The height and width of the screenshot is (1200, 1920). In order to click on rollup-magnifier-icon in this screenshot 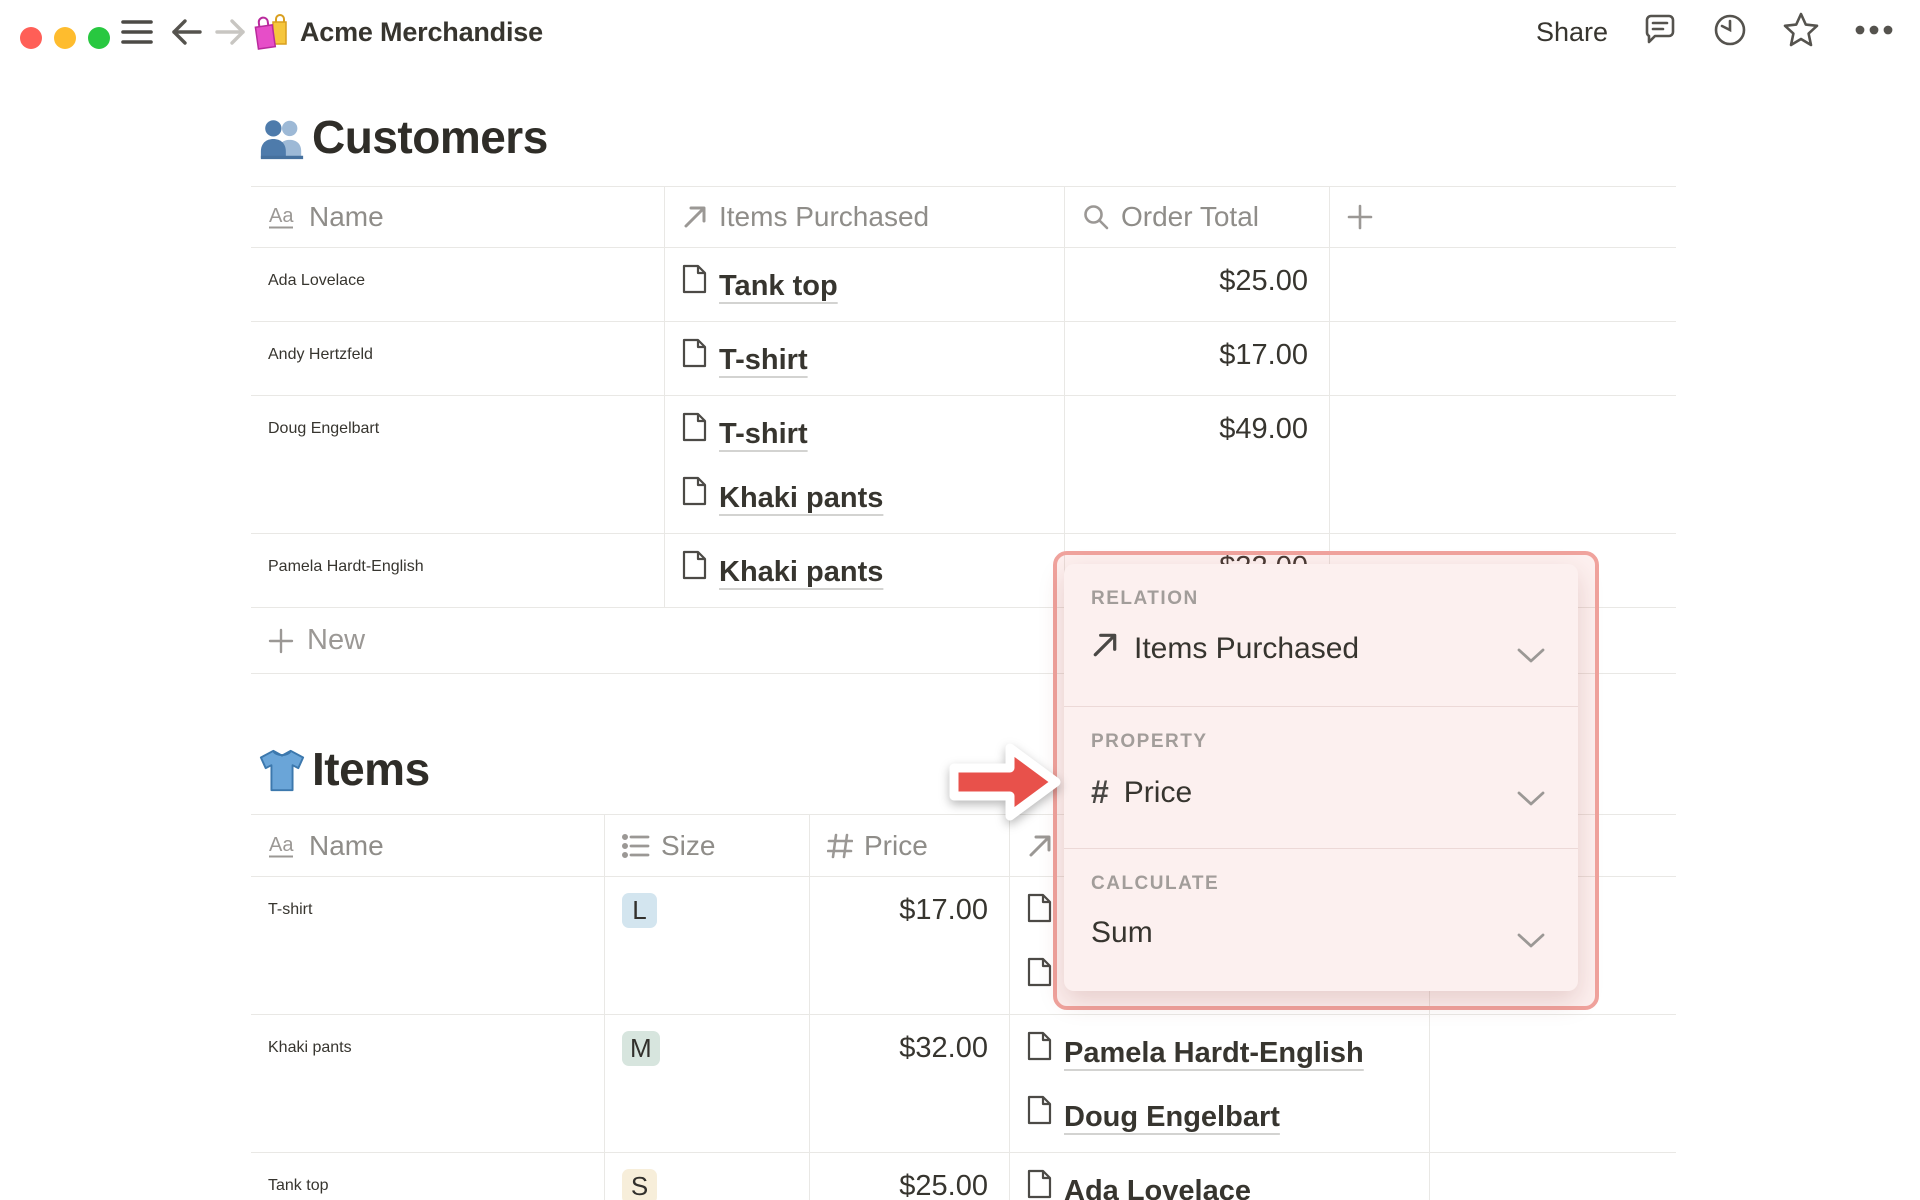, I will do `click(1096, 217)`.